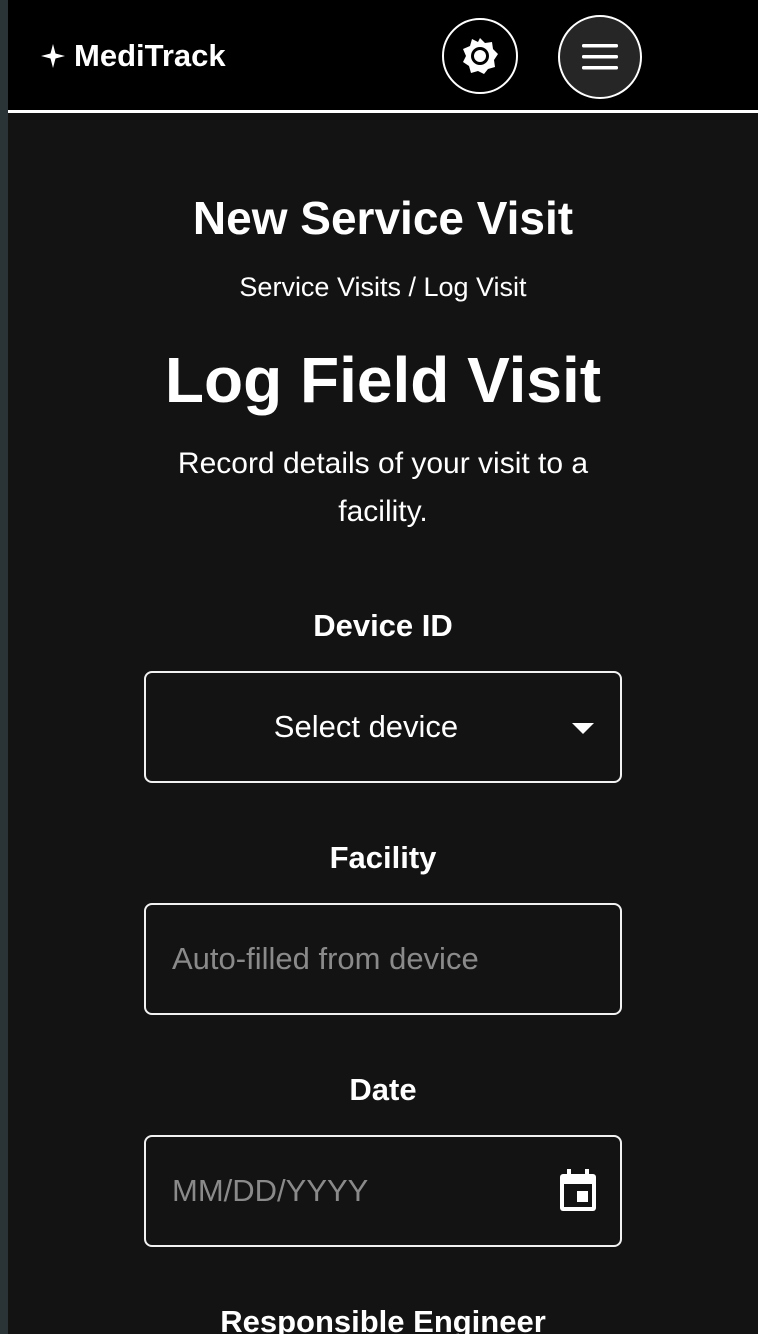 Image resolution: width=758 pixels, height=1334 pixels. I want to click on facility-placeholder: Auto-filled from device, so click(325, 958).